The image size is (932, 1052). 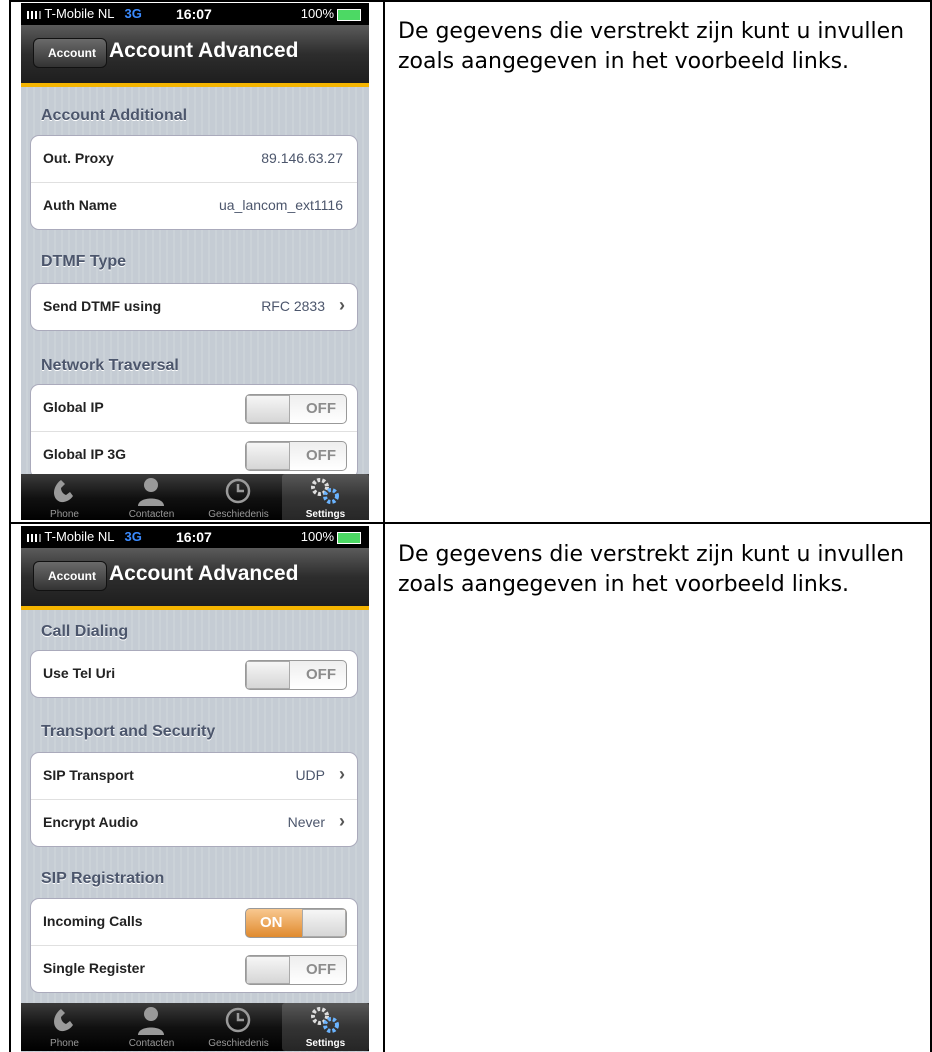 I want to click on setting-row-use-tel-uri: Use Tel Uri OFF, so click(x=194, y=674).